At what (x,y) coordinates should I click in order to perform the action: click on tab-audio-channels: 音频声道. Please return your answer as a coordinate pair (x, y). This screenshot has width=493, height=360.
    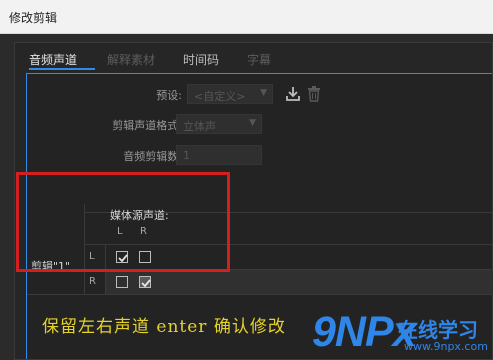
    Looking at the image, I should click on (53, 59).